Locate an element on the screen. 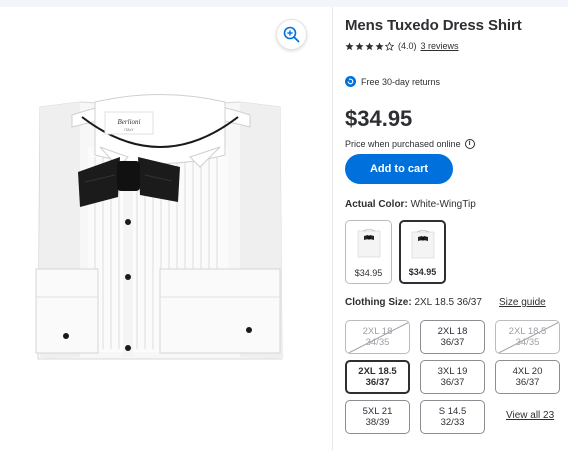 This screenshot has height=450, width=568. online-price-note: Price when purchased online i is located at coordinates (410, 144).